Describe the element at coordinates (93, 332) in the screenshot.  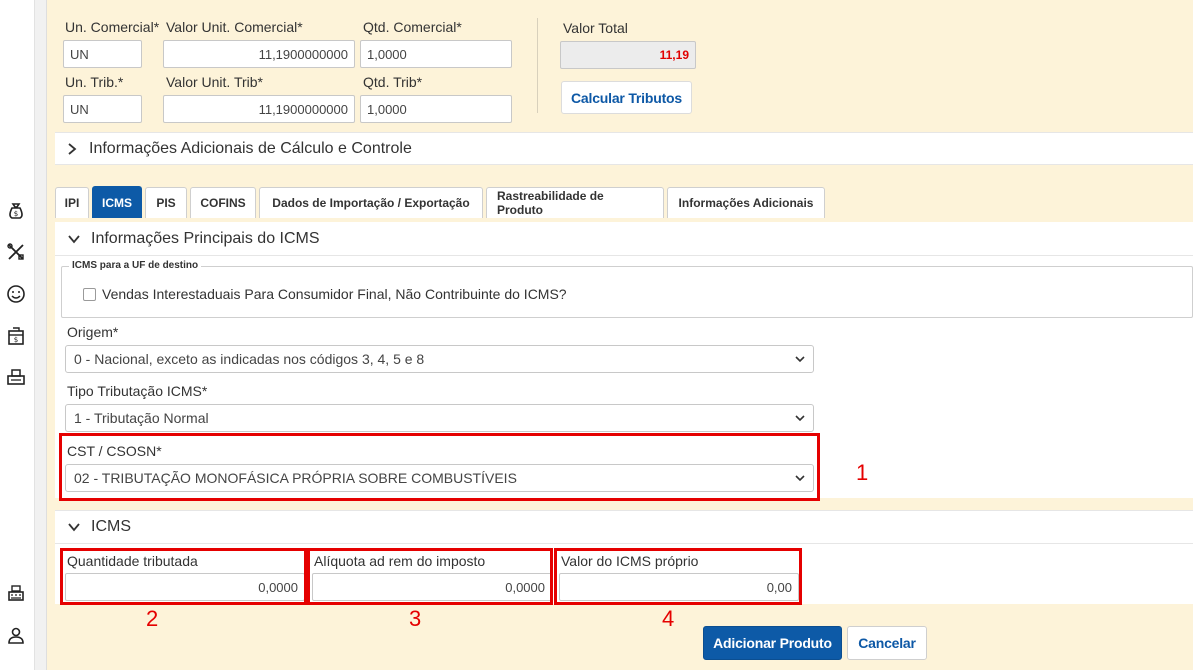
I see `origem-label: Origem*` at that location.